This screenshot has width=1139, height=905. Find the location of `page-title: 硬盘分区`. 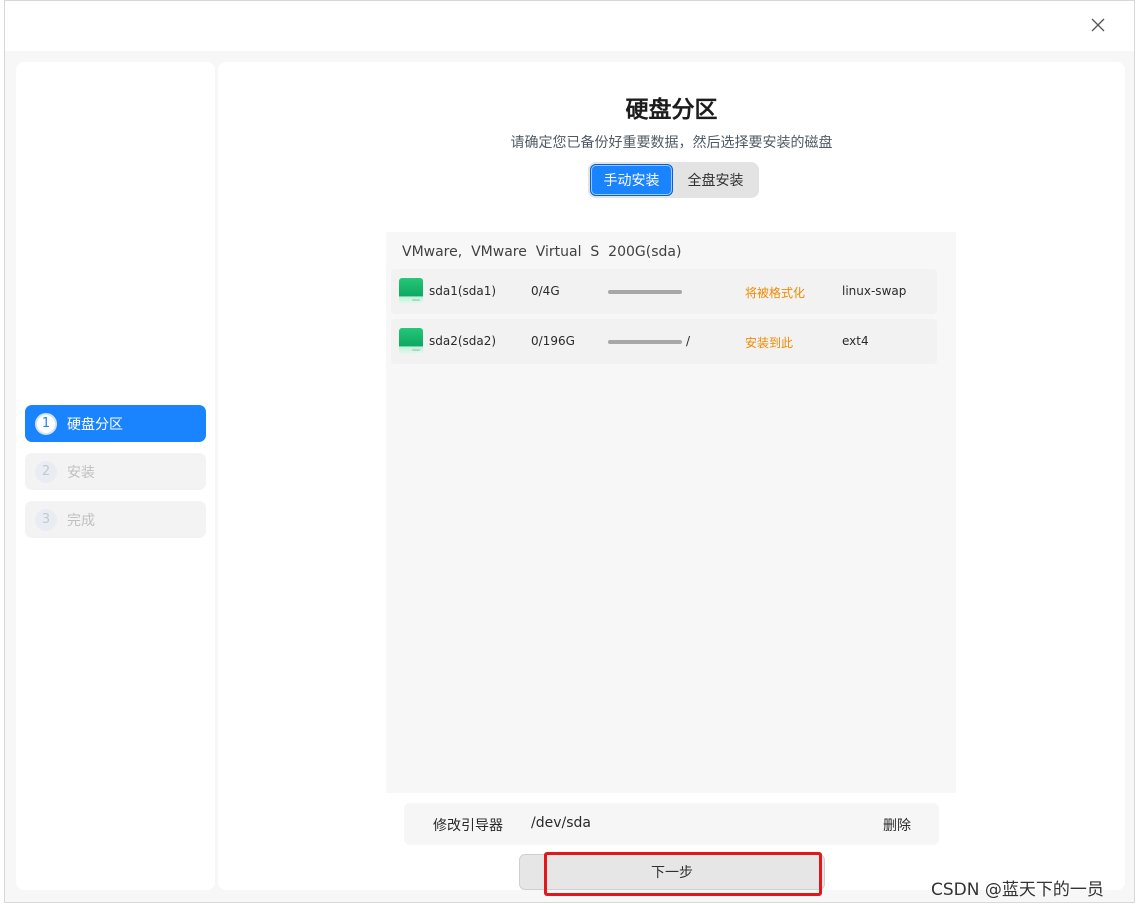

page-title: 硬盘分区 is located at coordinates (671, 110).